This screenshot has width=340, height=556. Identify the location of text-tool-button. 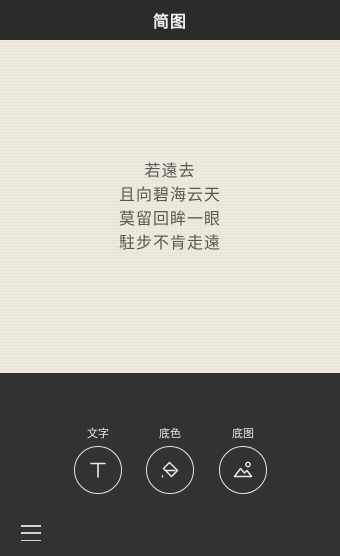
(98, 470).